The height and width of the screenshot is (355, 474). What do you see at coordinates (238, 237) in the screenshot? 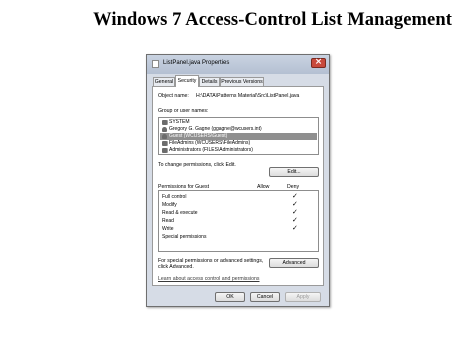
I see `permission-row: Special permissions` at bounding box center [238, 237].